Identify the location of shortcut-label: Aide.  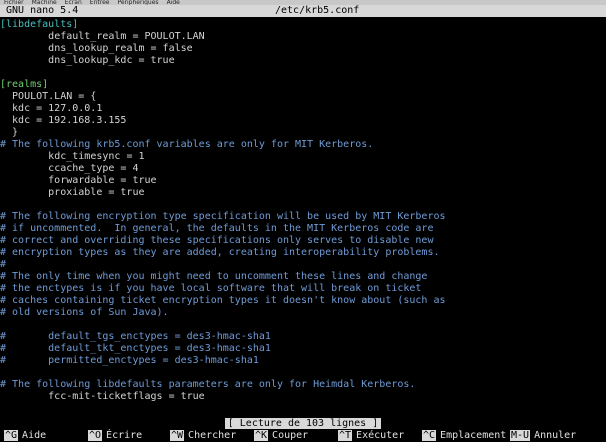
(34, 435).